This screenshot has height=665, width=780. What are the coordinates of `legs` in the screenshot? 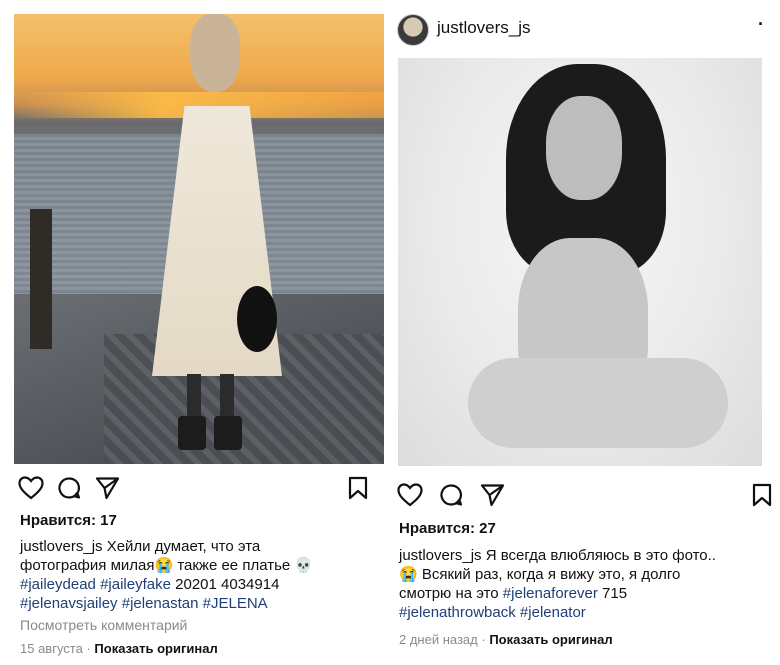 It's located at (598, 403).